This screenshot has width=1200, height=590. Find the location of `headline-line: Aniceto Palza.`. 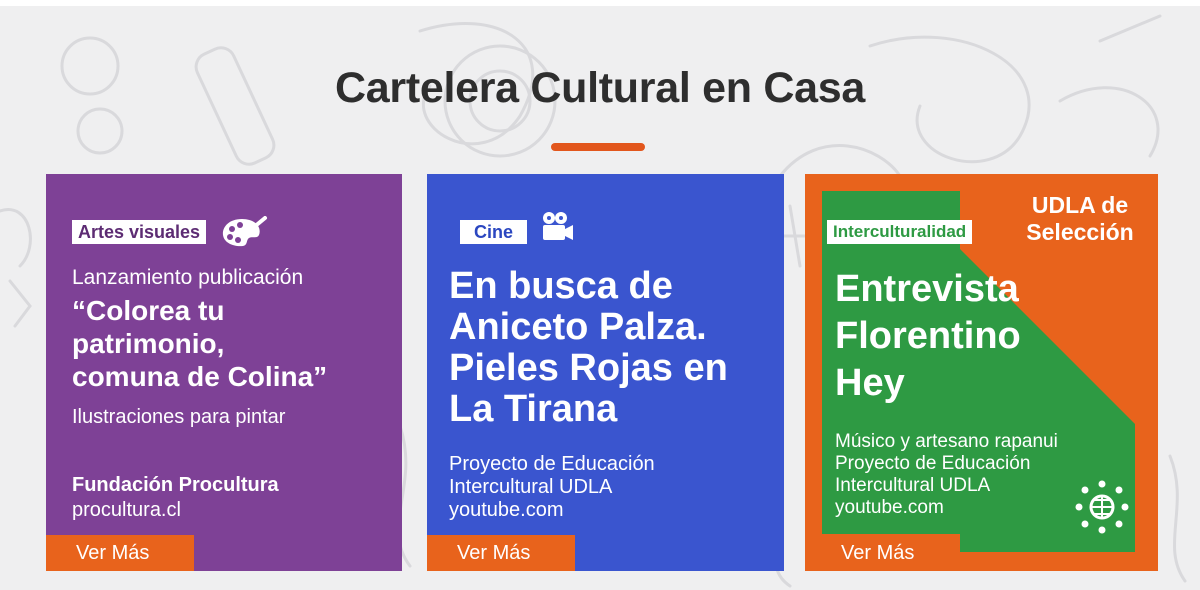

headline-line: Aniceto Palza. is located at coordinates (578, 327).